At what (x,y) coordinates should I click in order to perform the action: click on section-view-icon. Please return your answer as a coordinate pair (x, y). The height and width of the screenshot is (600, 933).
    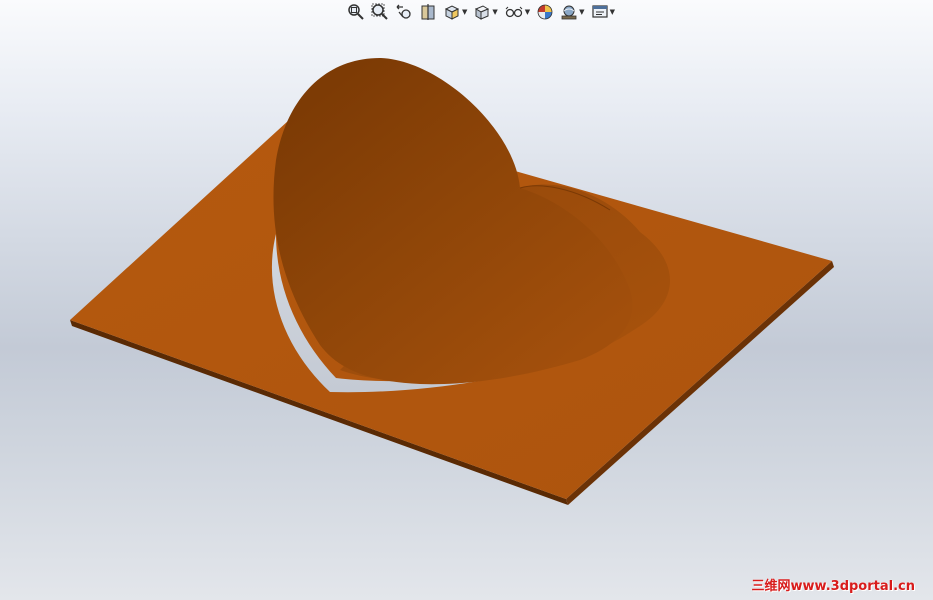
    Looking at the image, I should click on (428, 12).